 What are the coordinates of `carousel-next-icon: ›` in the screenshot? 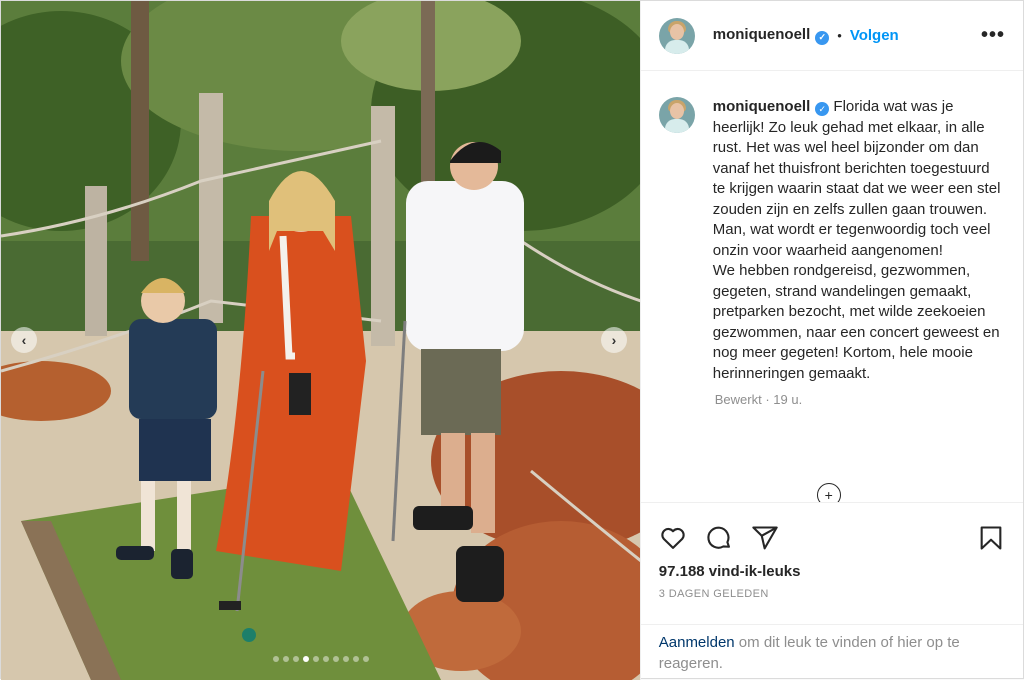 It's located at (614, 340).